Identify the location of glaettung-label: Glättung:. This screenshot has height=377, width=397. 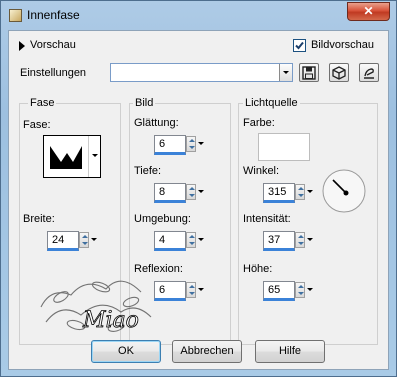
(156, 123).